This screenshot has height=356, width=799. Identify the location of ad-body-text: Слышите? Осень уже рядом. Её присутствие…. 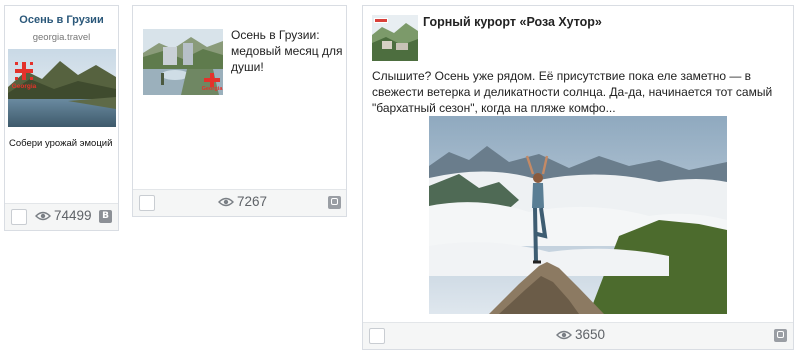
(572, 92).